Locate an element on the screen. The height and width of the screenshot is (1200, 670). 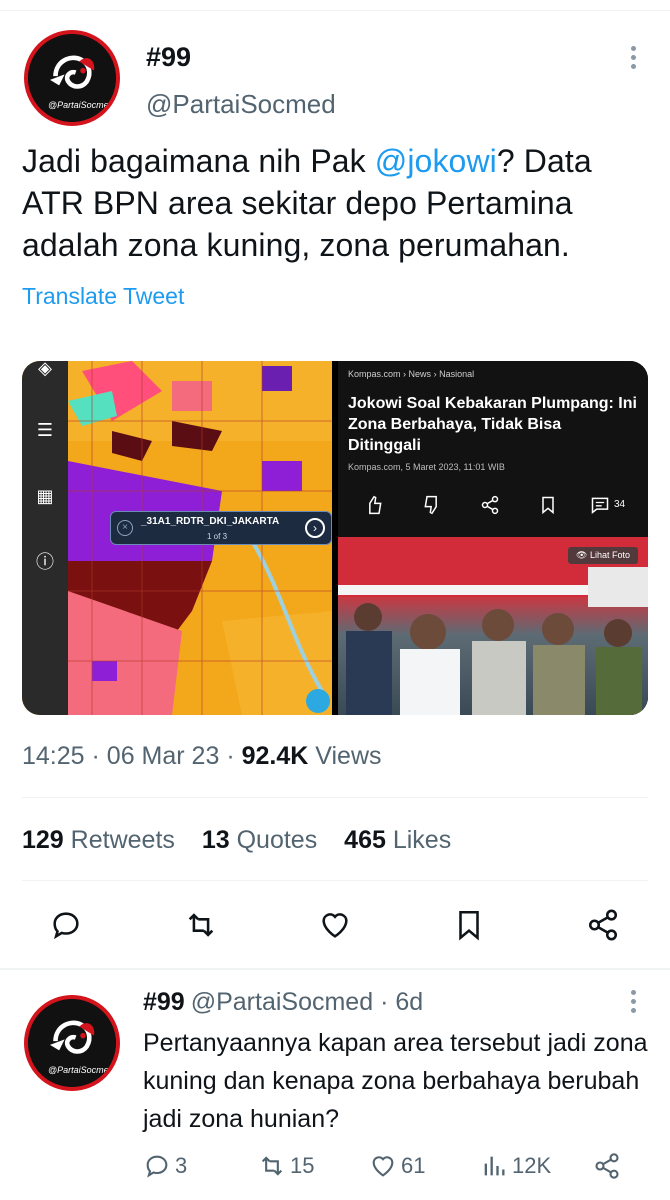
reply-share-button is located at coordinates (607, 1166).